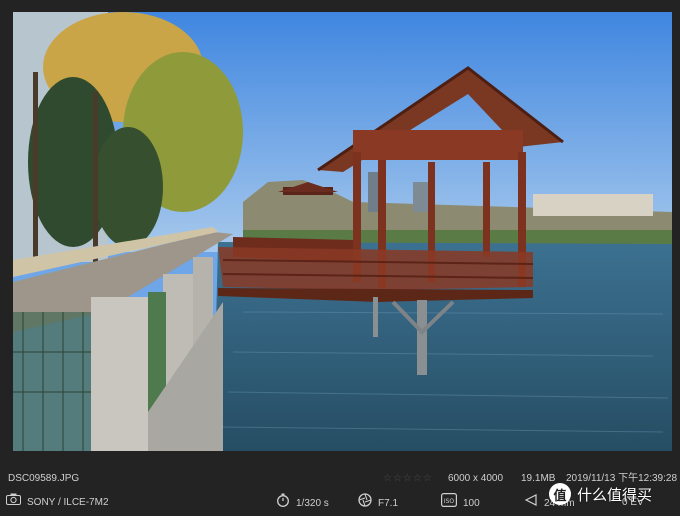  I want to click on focal-length-icon, so click(531, 504).